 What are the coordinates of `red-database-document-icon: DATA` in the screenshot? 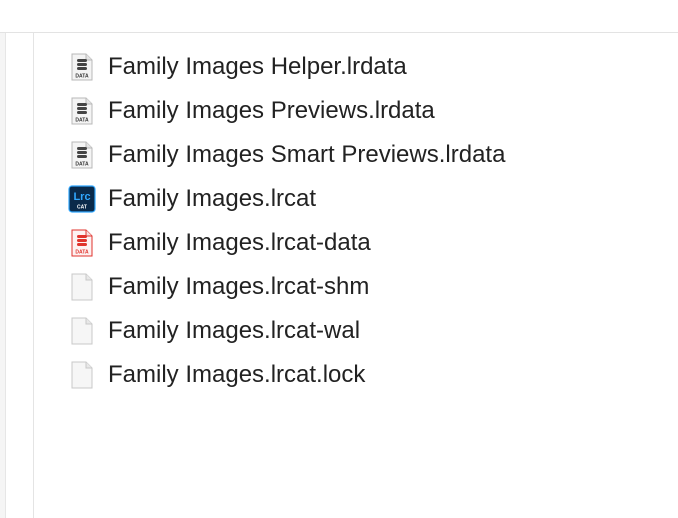 It's located at (82, 243).